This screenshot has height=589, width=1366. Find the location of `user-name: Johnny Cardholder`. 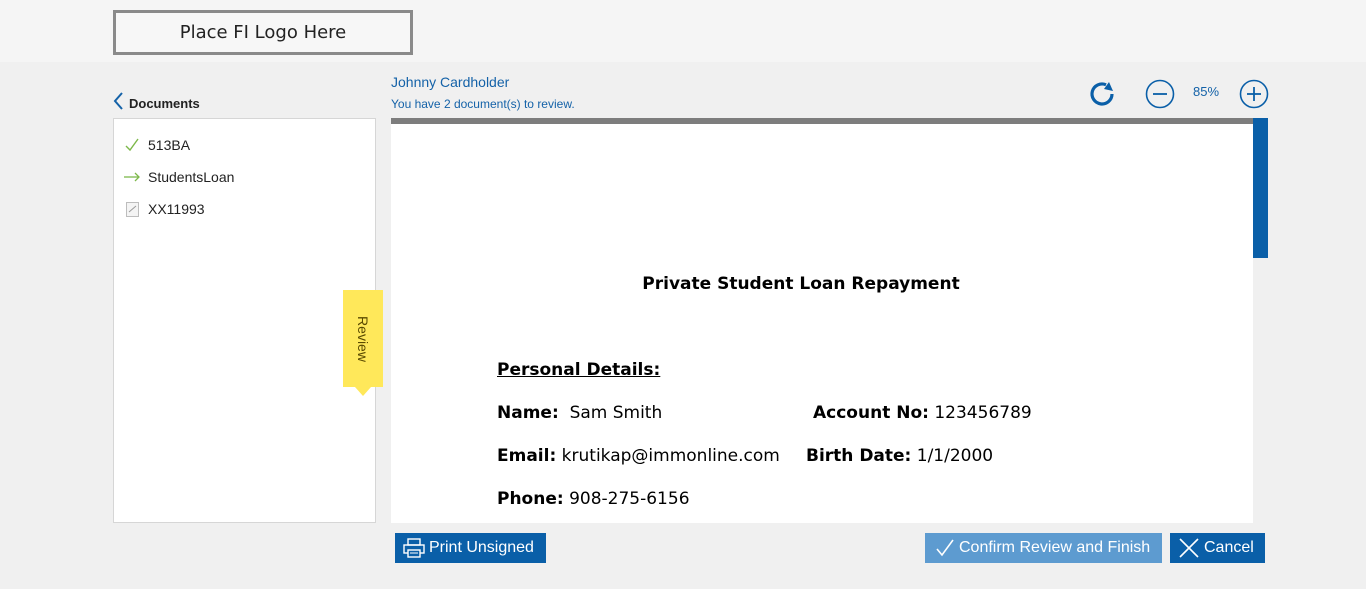

user-name: Johnny Cardholder is located at coordinates (450, 82).